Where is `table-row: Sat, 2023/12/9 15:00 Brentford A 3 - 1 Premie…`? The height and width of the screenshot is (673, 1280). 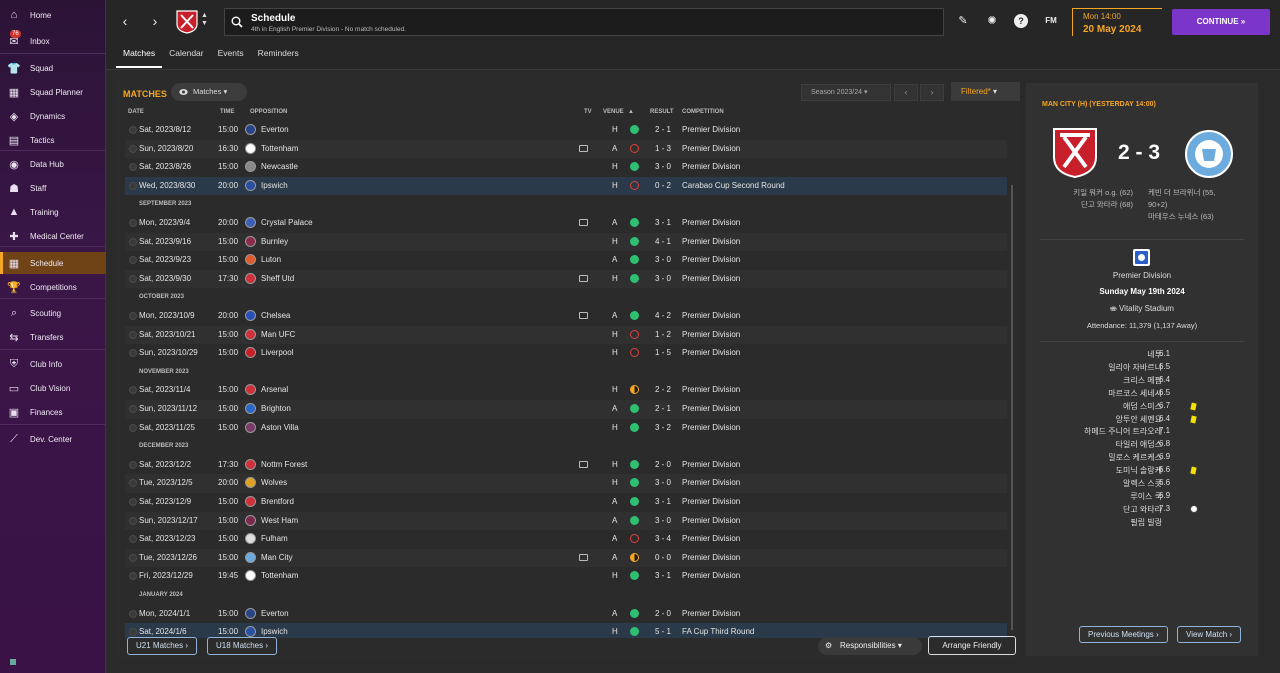 table-row: Sat, 2023/12/9 15:00 Brentford A 3 - 1 Premie… is located at coordinates (566, 502).